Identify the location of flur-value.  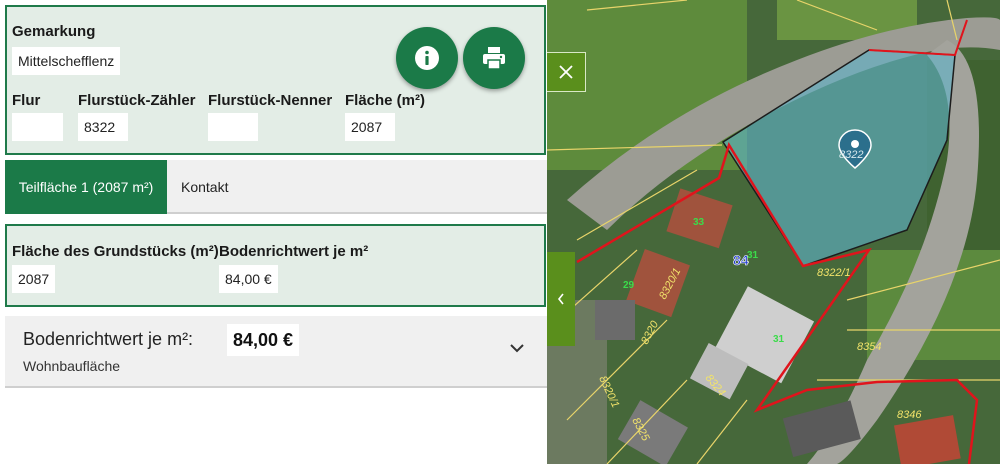
(37, 127).